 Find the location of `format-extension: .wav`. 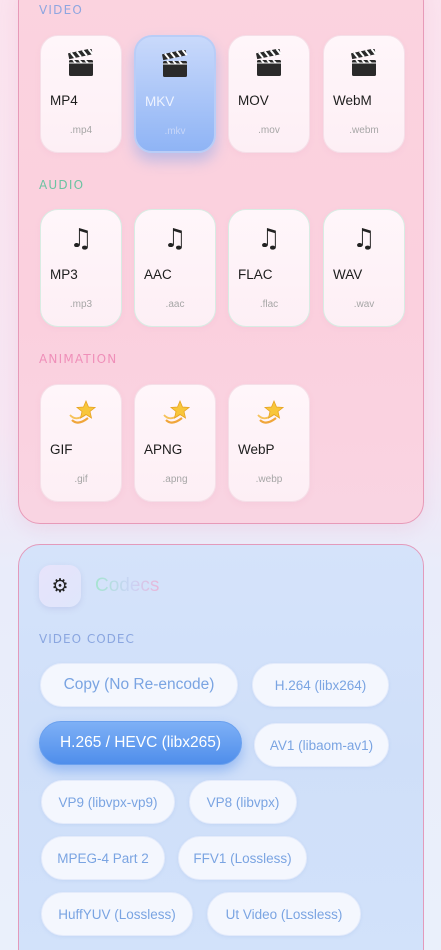

format-extension: .wav is located at coordinates (364, 304).